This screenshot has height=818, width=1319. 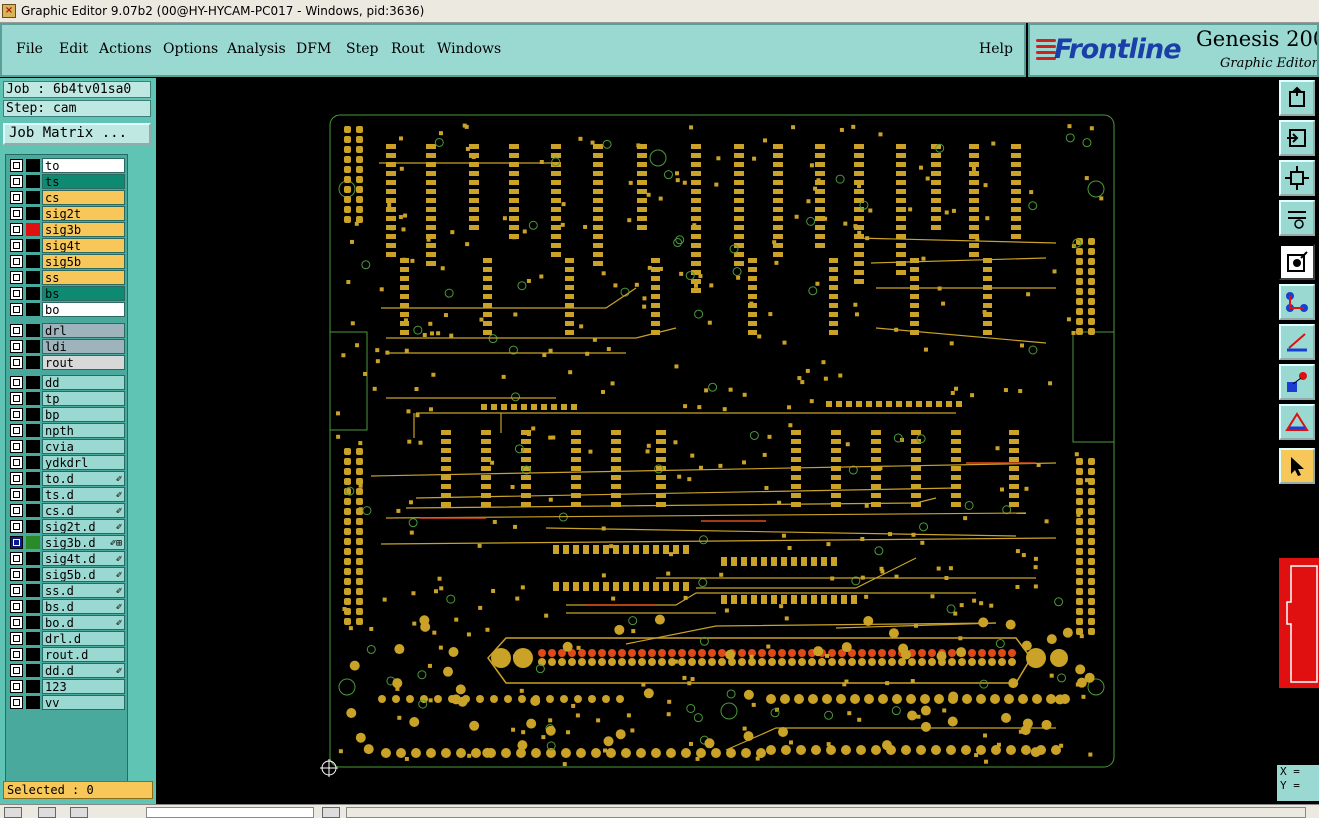 I want to click on layer-row-sig4t-d: sig4t.d ✐, so click(x=67, y=558).